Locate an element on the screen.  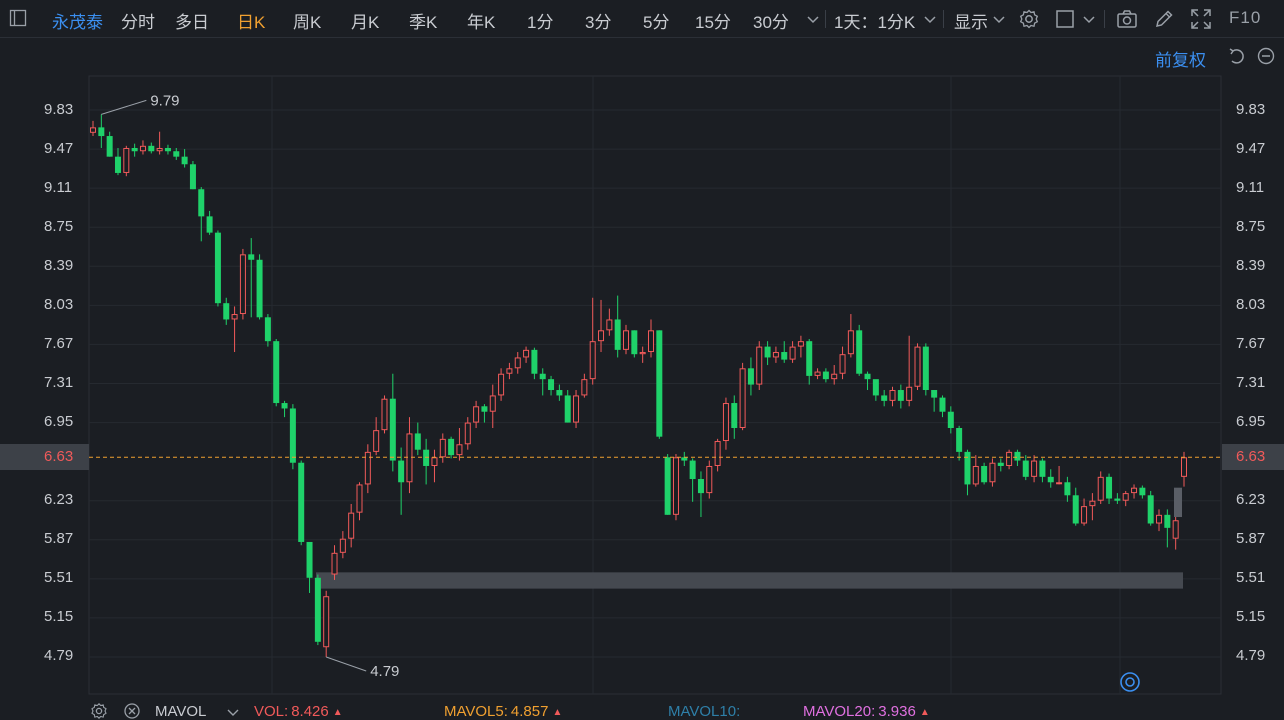
minus-circle-icon is located at coordinates (1266, 56).